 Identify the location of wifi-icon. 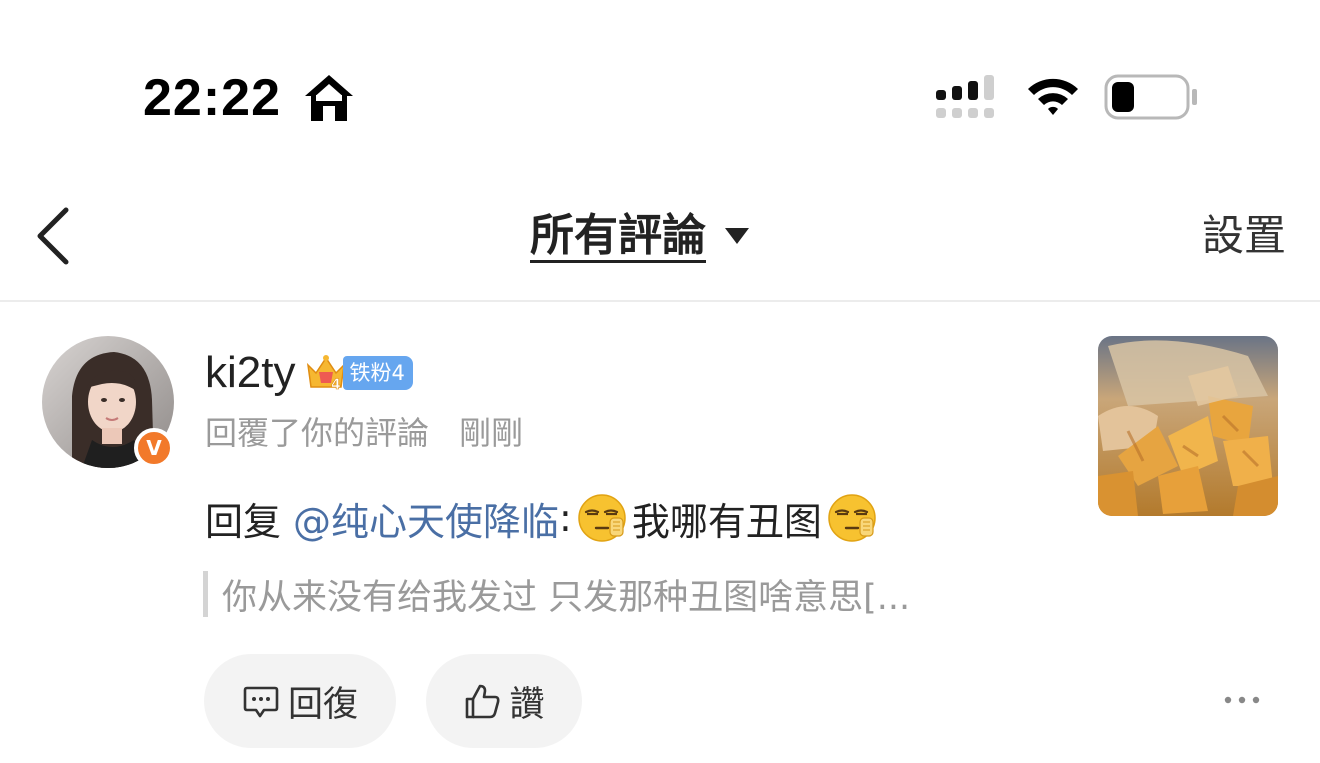
(1053, 96).